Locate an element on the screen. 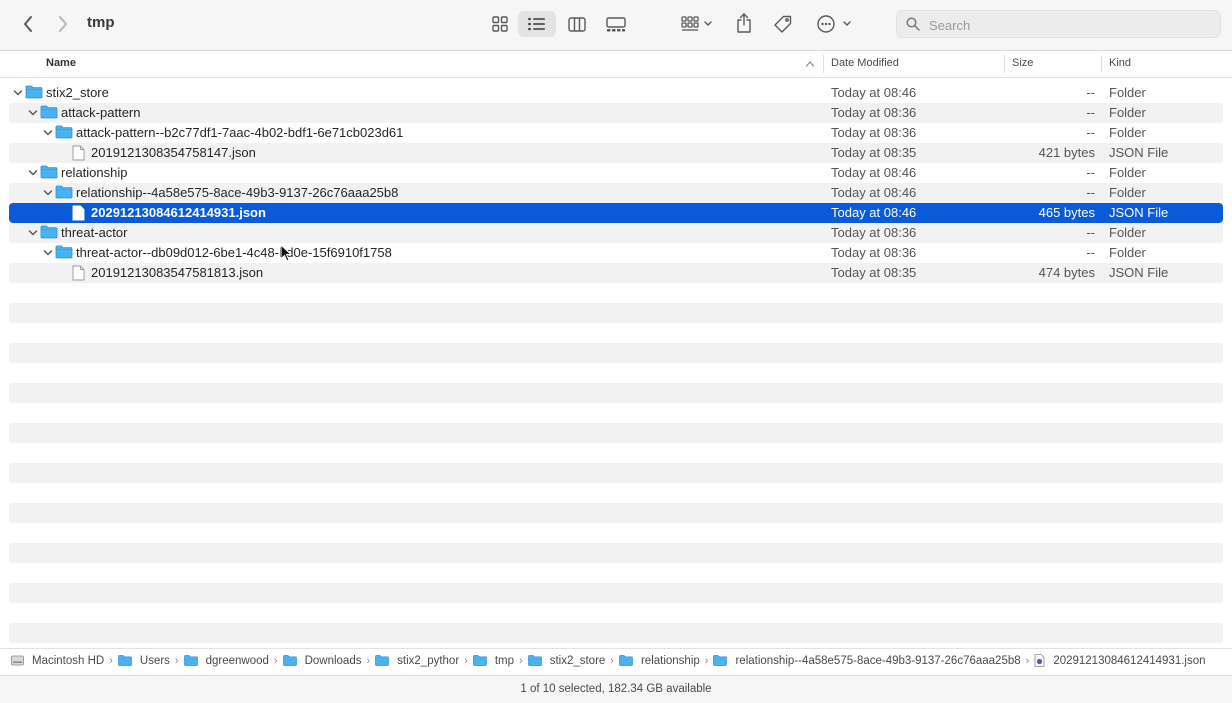 Image resolution: width=1232 pixels, height=703 pixels. breadcrumb-item: Users is located at coordinates (144, 661).